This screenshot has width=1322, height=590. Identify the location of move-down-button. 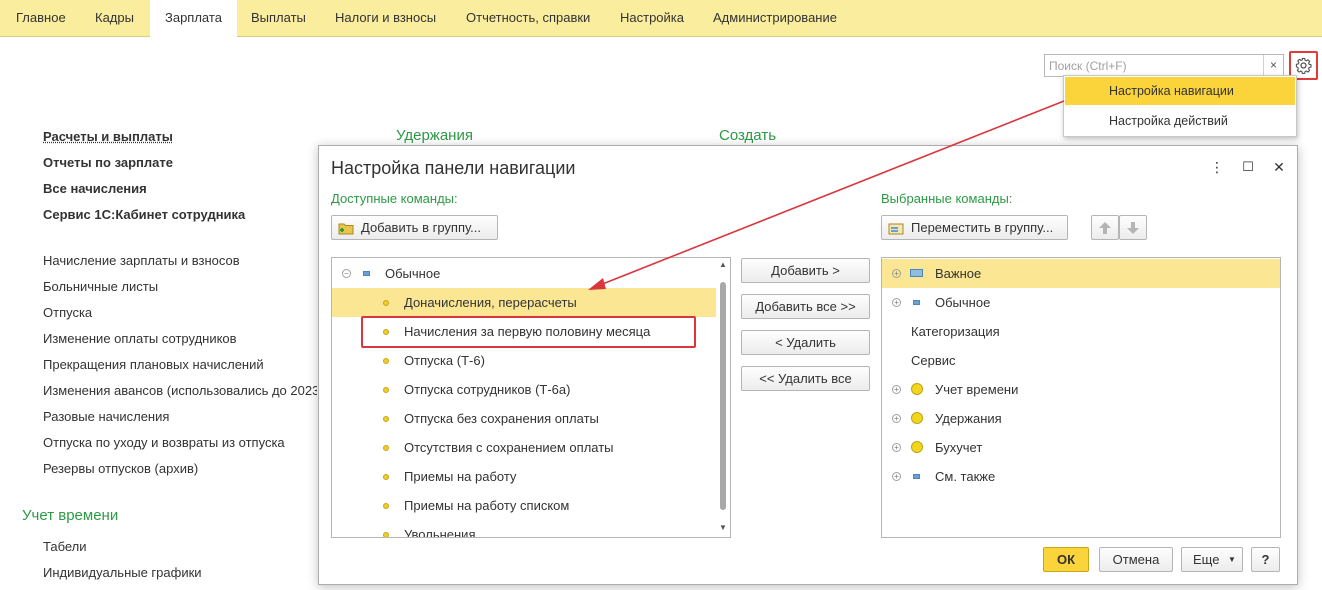
(1133, 227).